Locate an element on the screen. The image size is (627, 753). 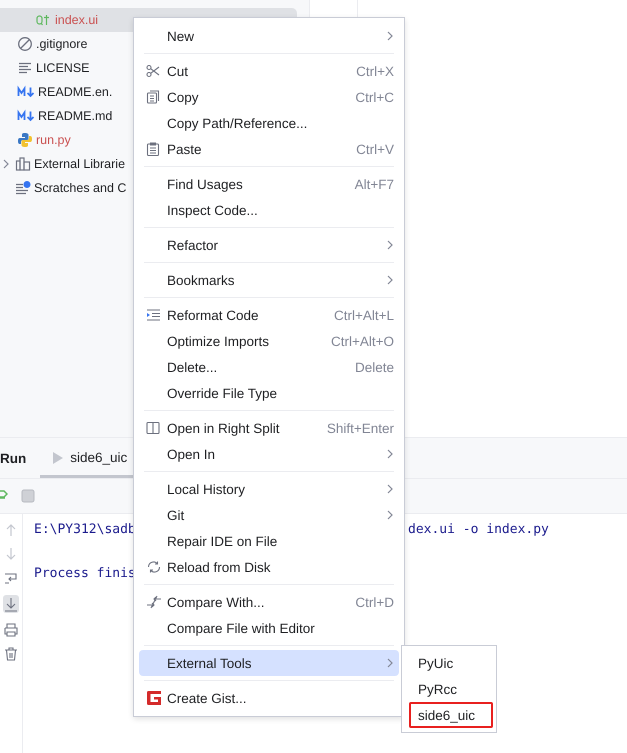
shortcut-text: Ctrl+Alt+L is located at coordinates (364, 315).